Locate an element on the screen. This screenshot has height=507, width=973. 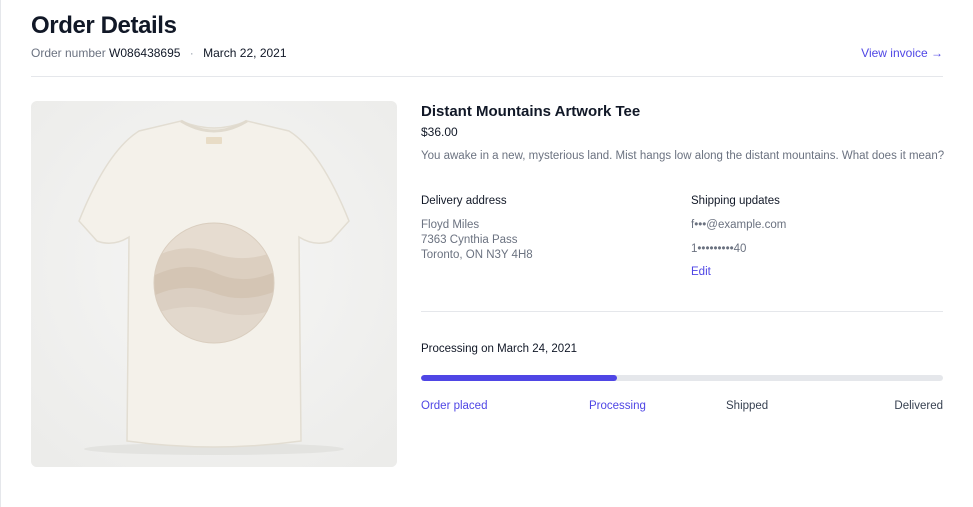
header-divider is located at coordinates (487, 76).